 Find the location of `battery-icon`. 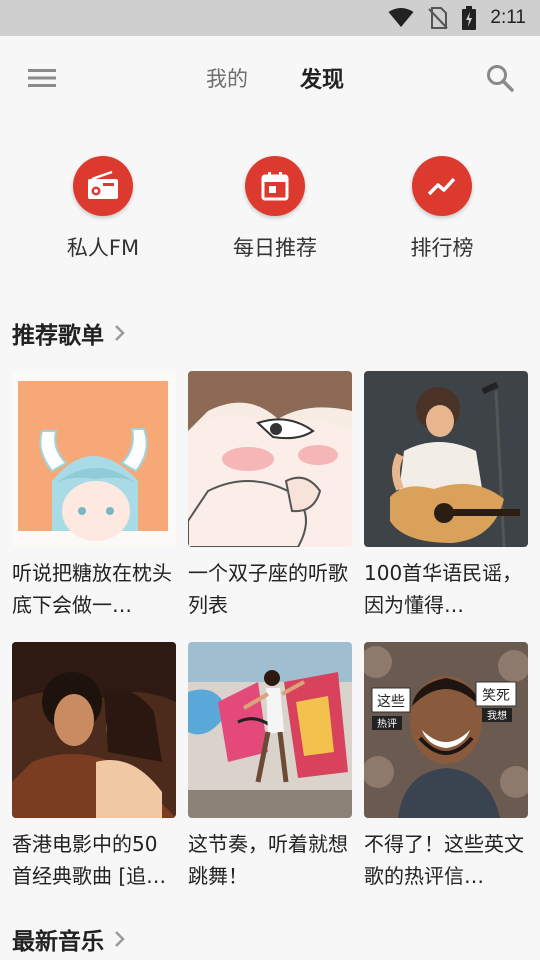

battery-icon is located at coordinates (469, 18).